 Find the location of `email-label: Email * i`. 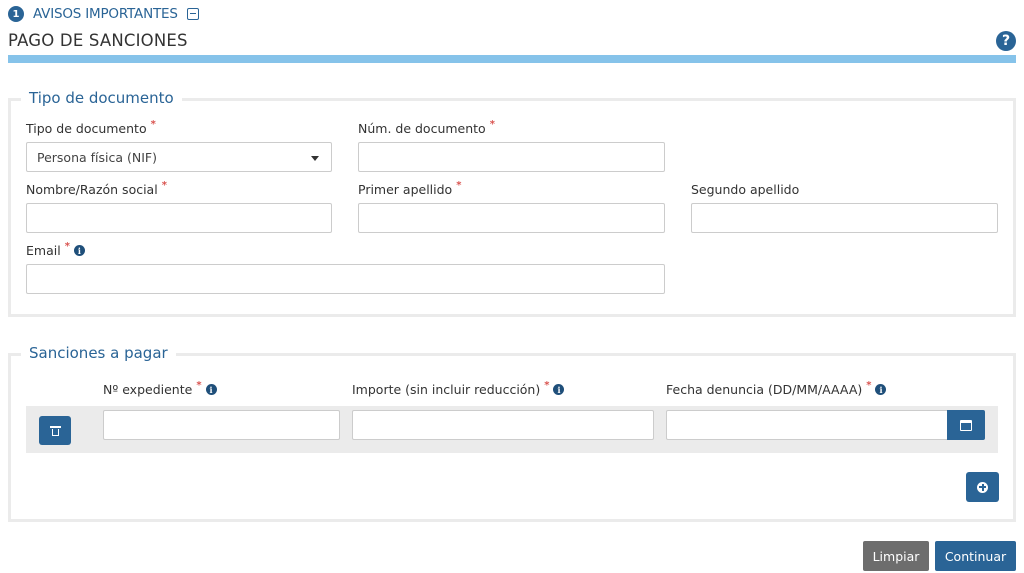

email-label: Email * i is located at coordinates (55, 249).